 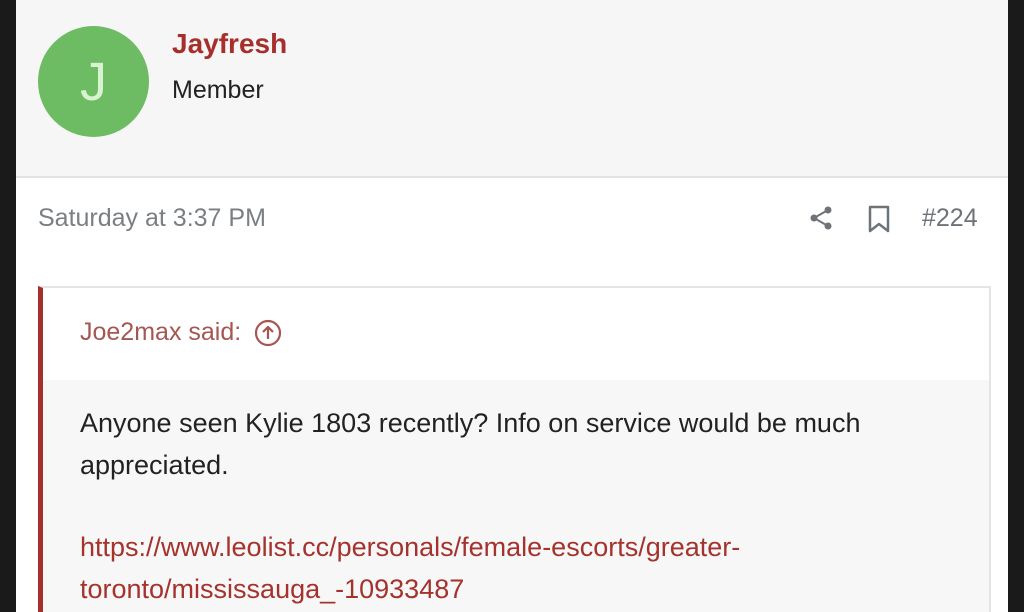 I want to click on avatar: J, so click(x=93, y=81).